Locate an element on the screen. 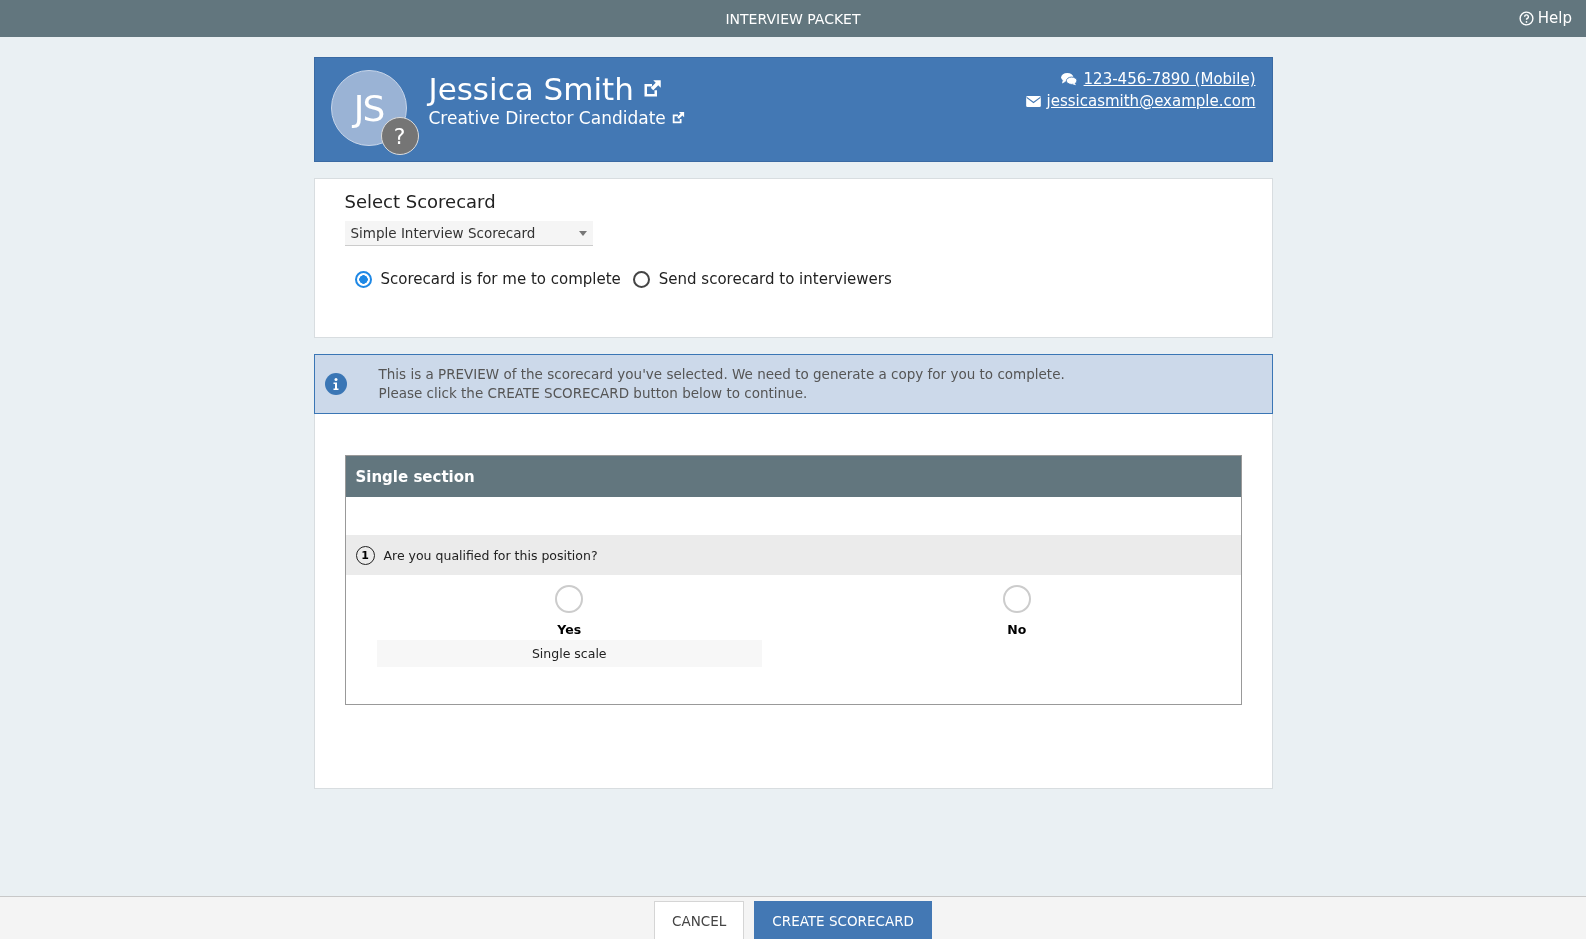  create-button: CREATE SCORECARD is located at coordinates (843, 920).